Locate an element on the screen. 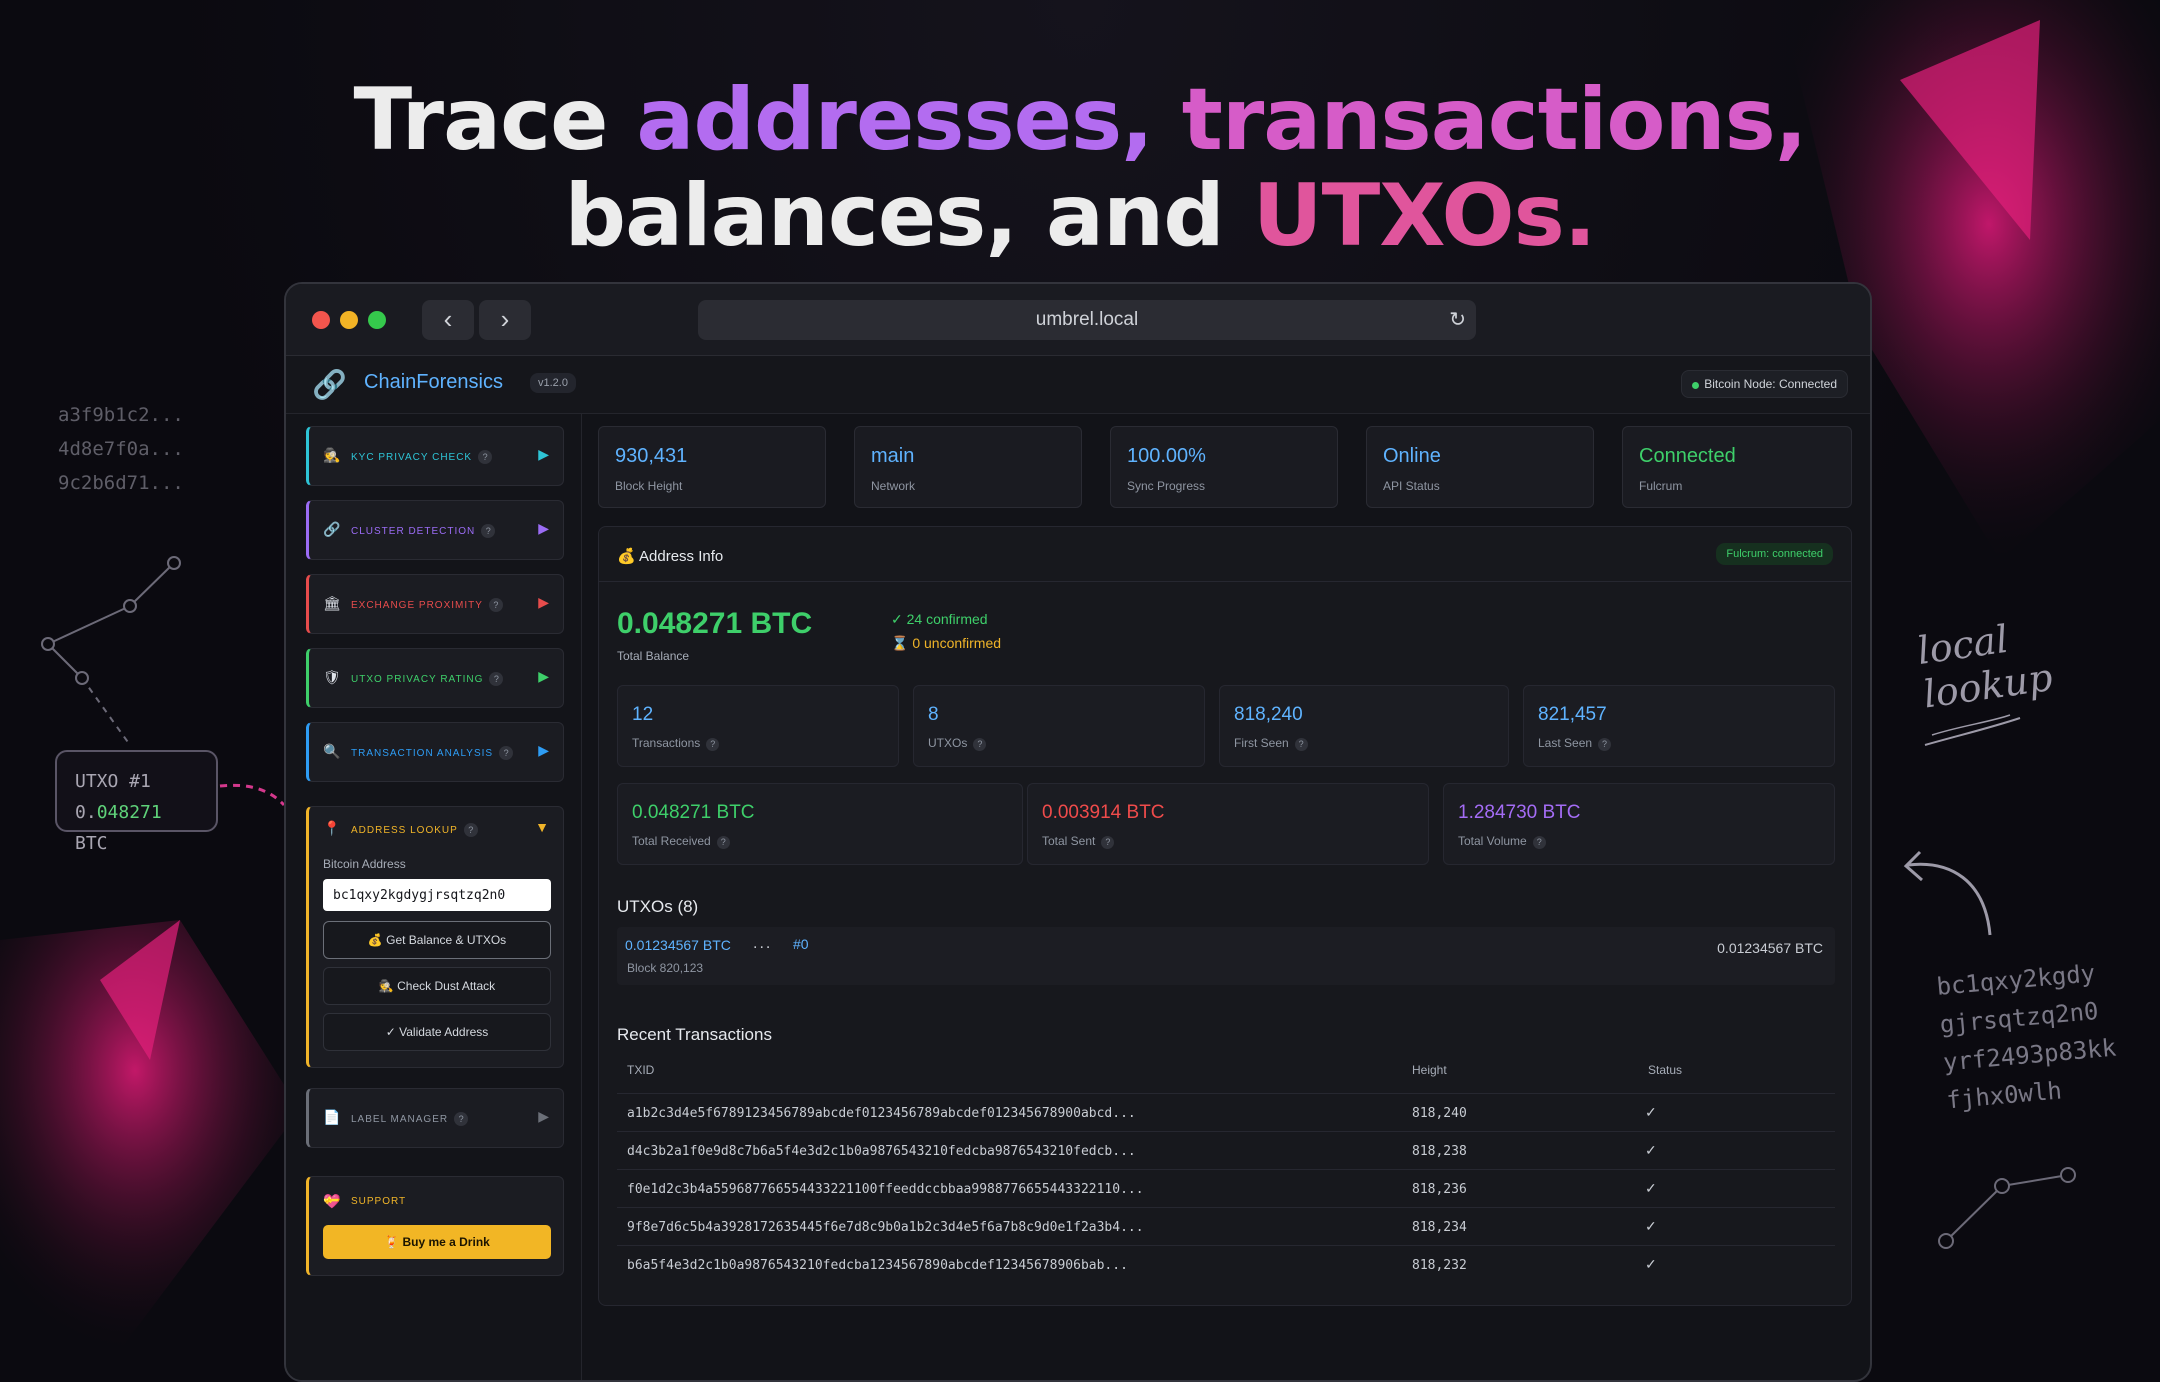 The image size is (2160, 1382). magnifier-icon: 🔍 is located at coordinates (332, 751).